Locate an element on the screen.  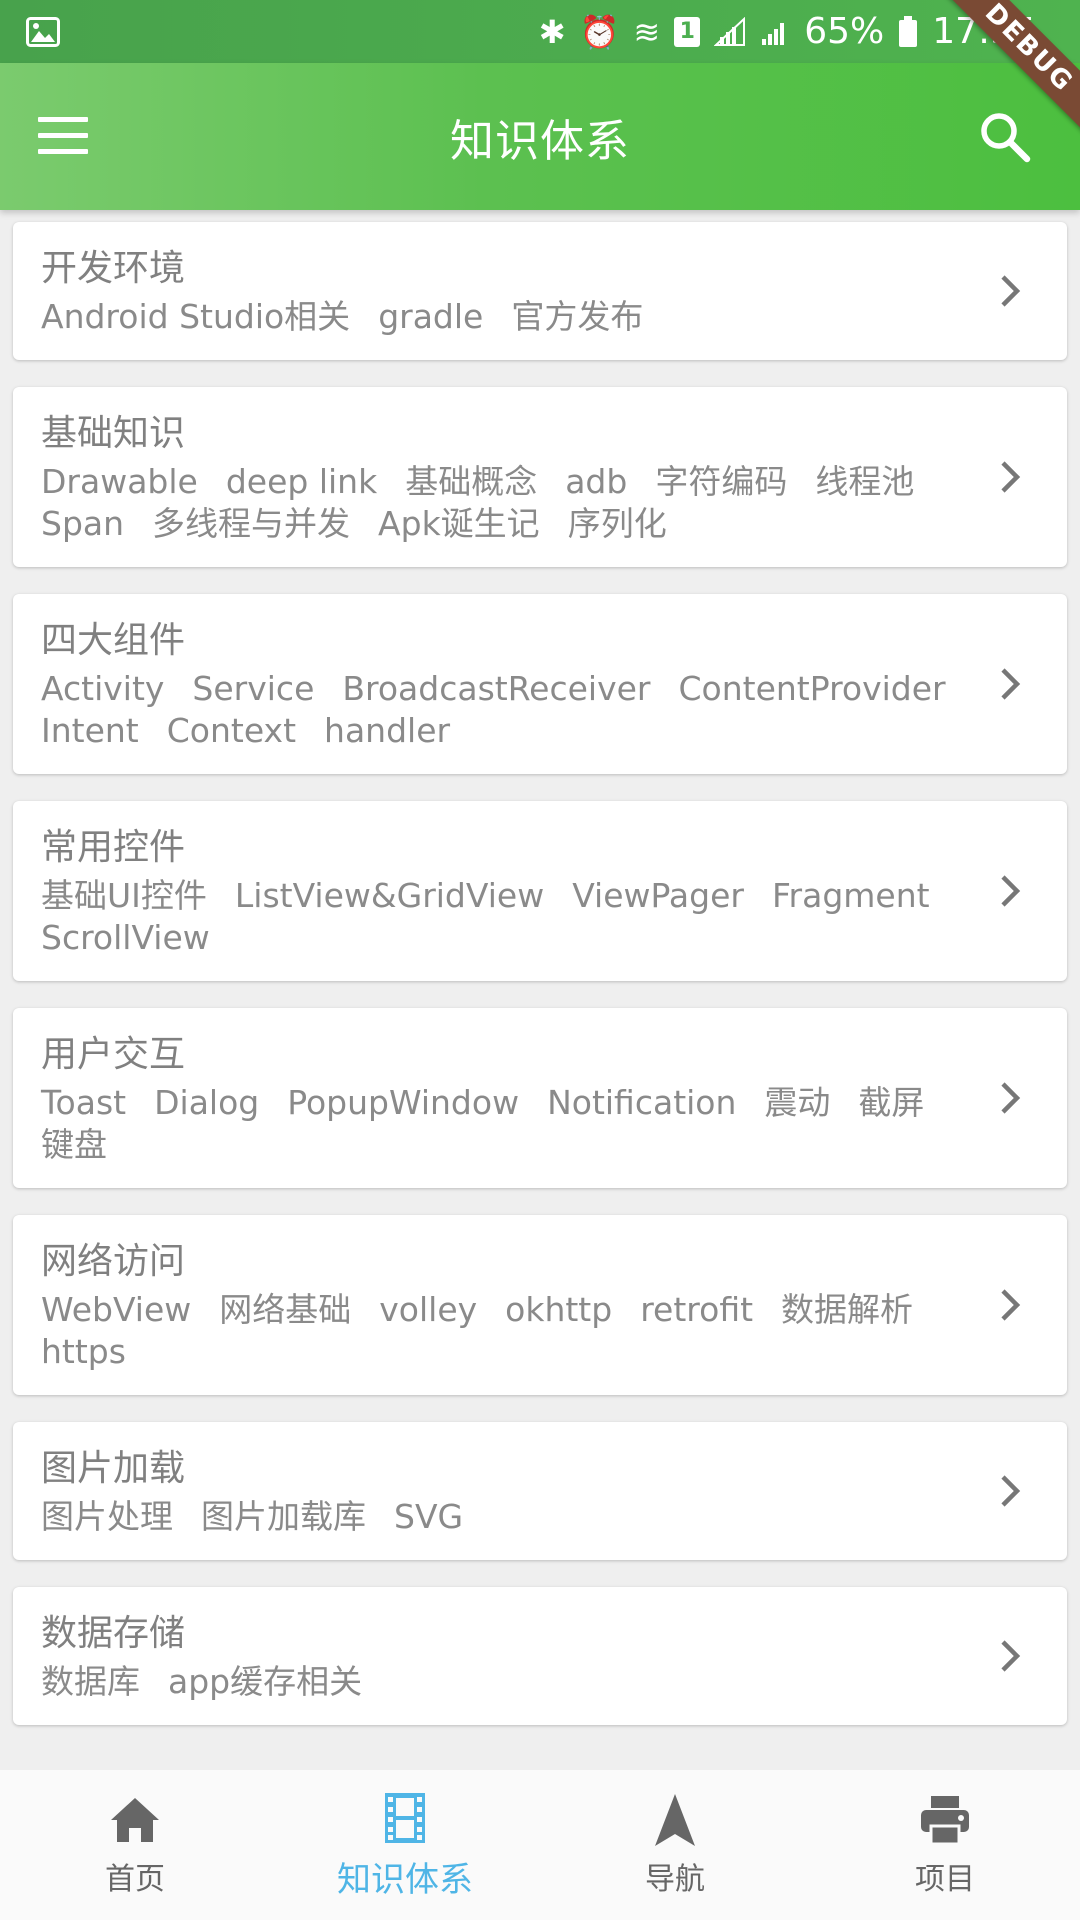
category-tag: 序列化 is located at coordinates (617, 523).